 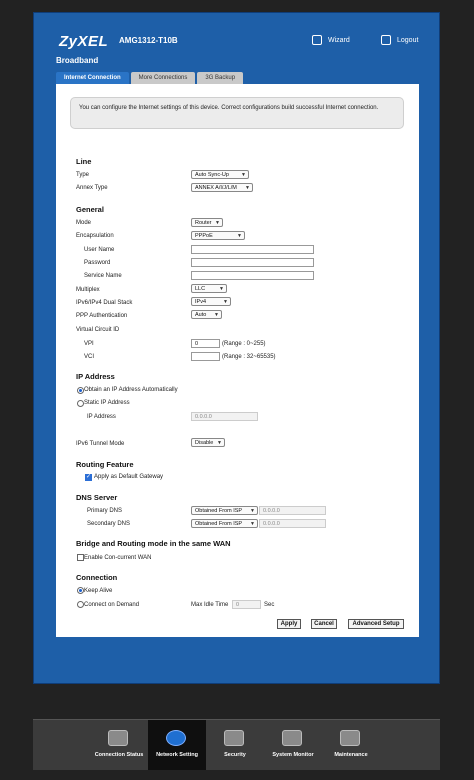 I want to click on tab-3g-backup: 3G Backup, so click(x=220, y=78).